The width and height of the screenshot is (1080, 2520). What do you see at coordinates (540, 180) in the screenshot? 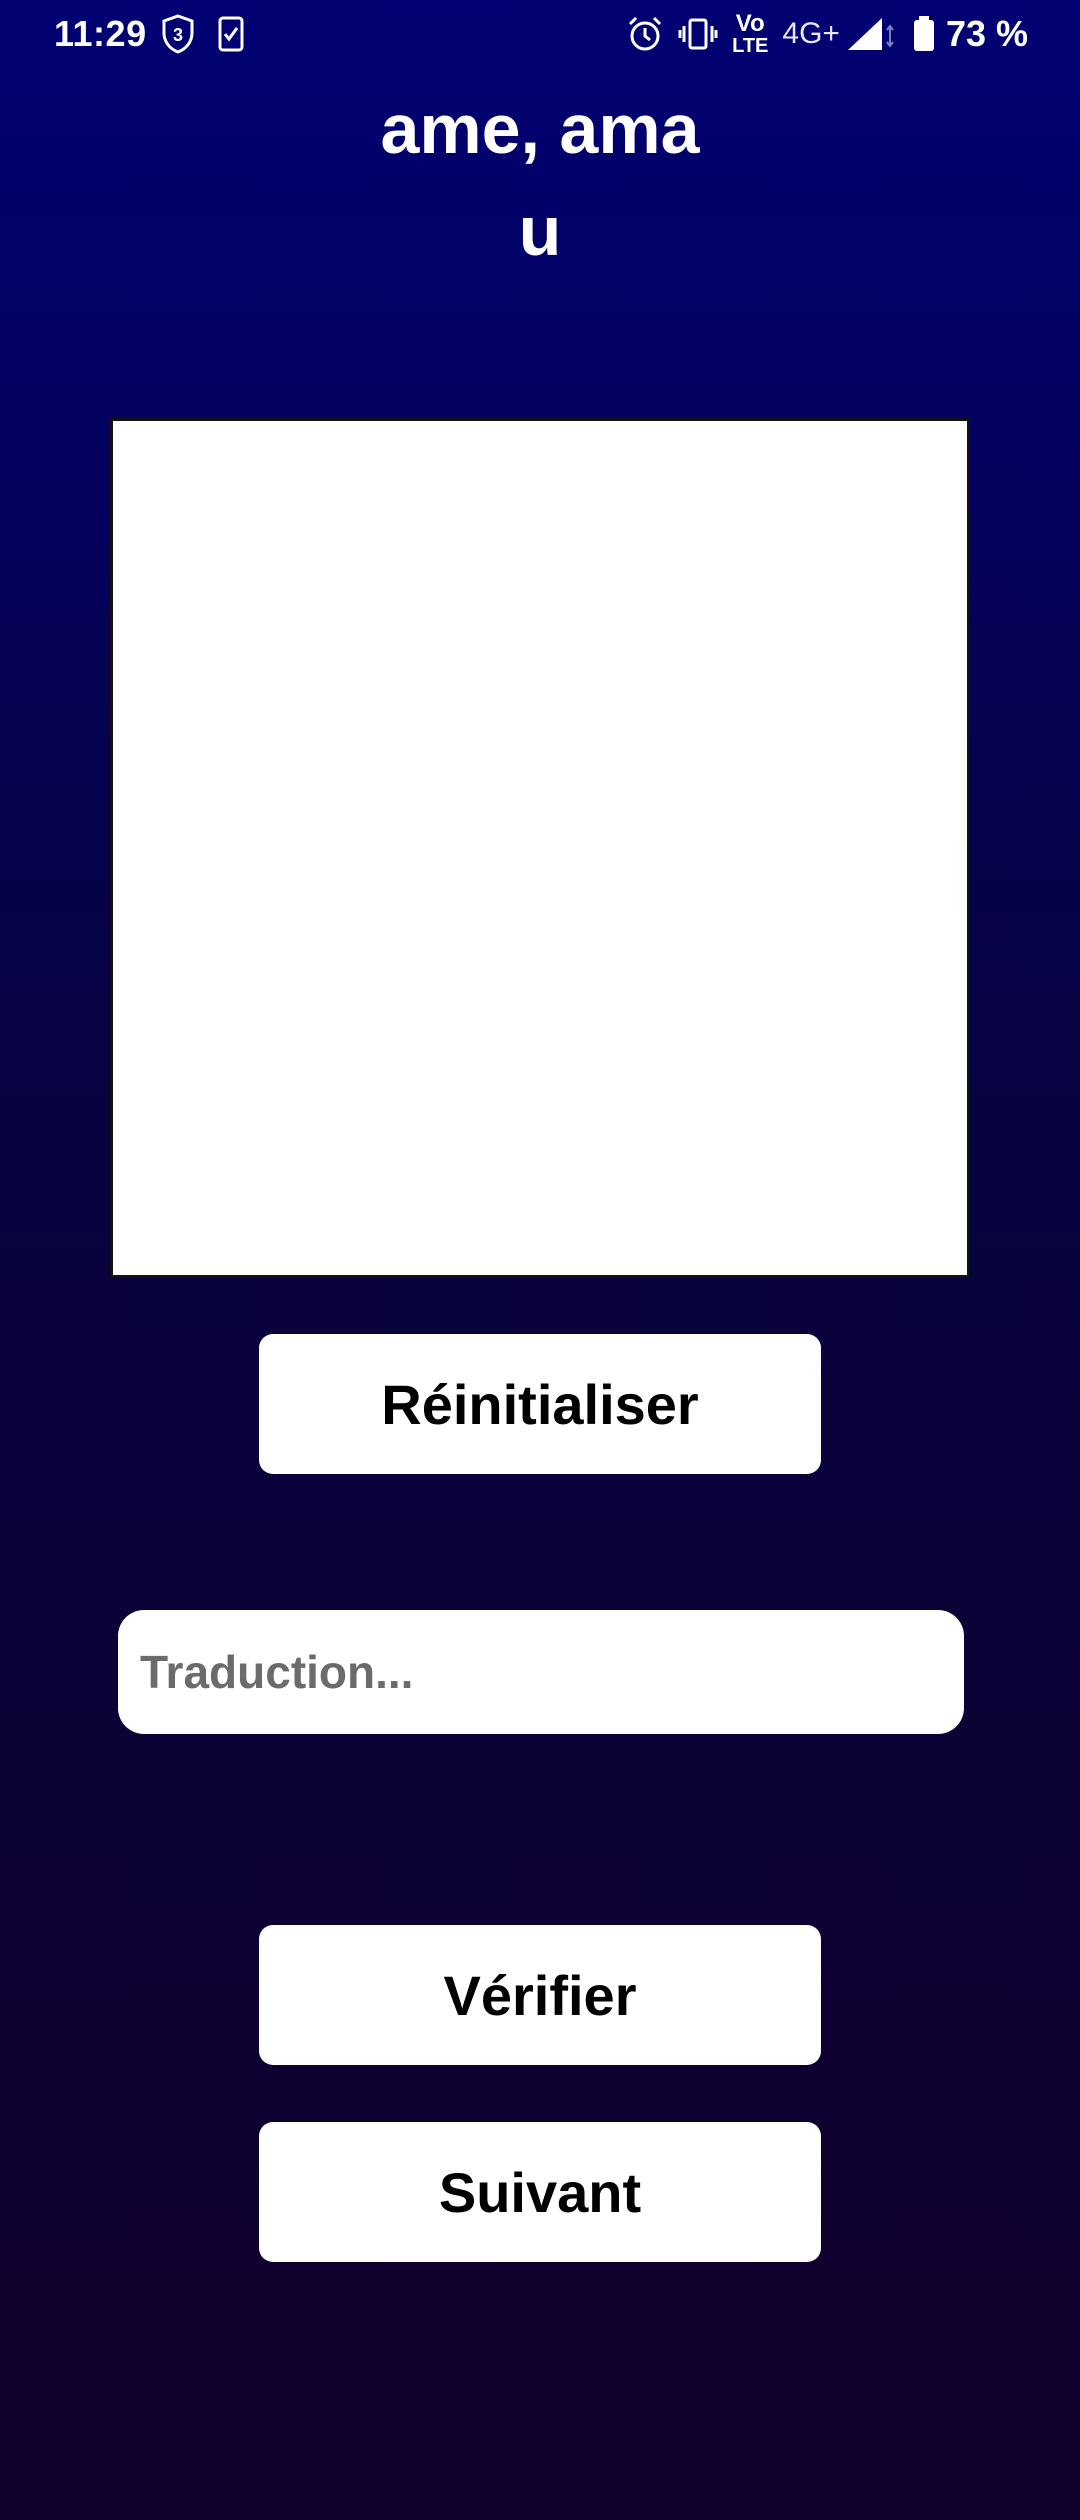
I see `word-title: ame, ama u` at bounding box center [540, 180].